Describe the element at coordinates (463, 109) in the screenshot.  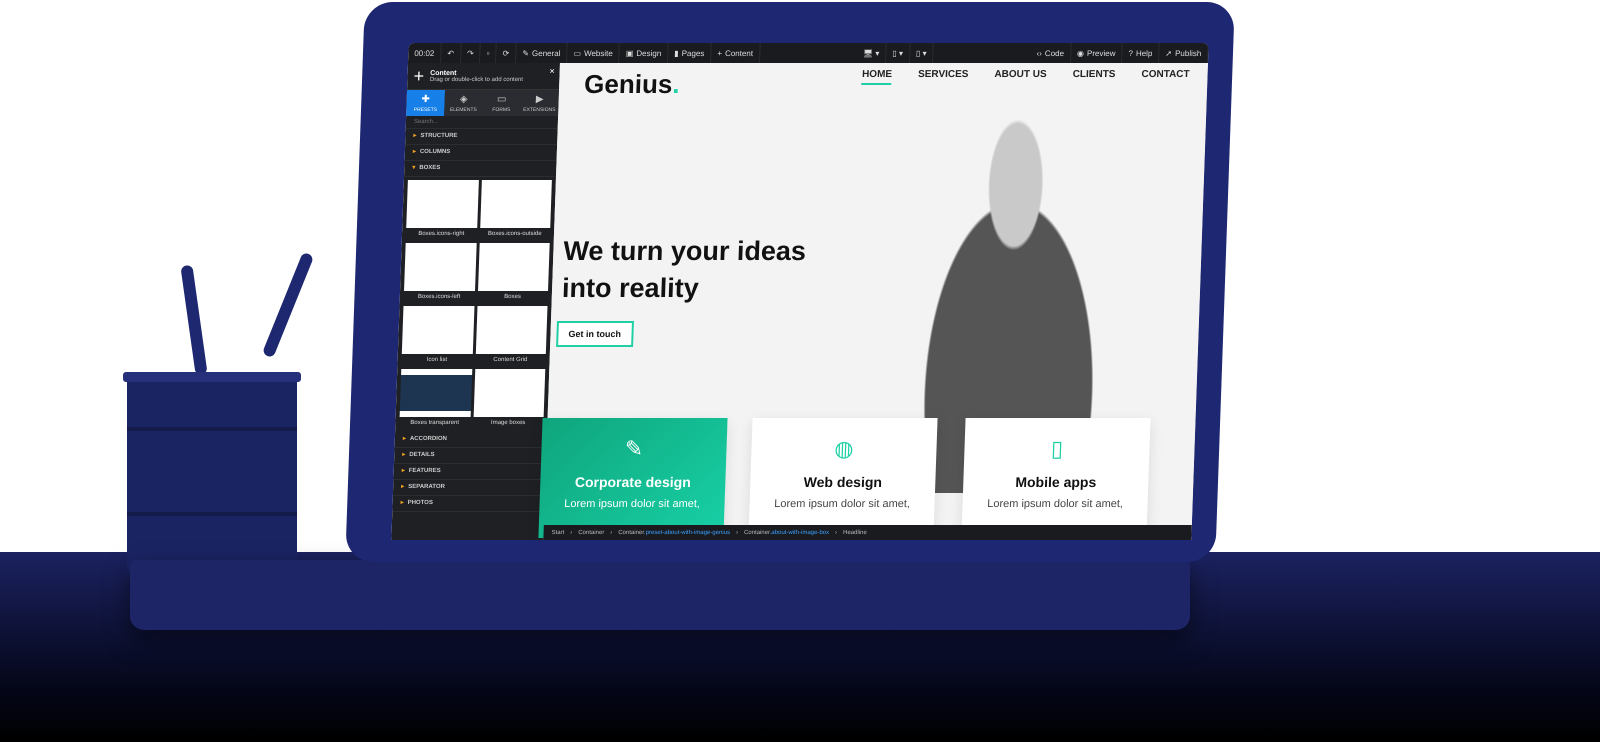
I see `tab-label: ELEMENTS` at that location.